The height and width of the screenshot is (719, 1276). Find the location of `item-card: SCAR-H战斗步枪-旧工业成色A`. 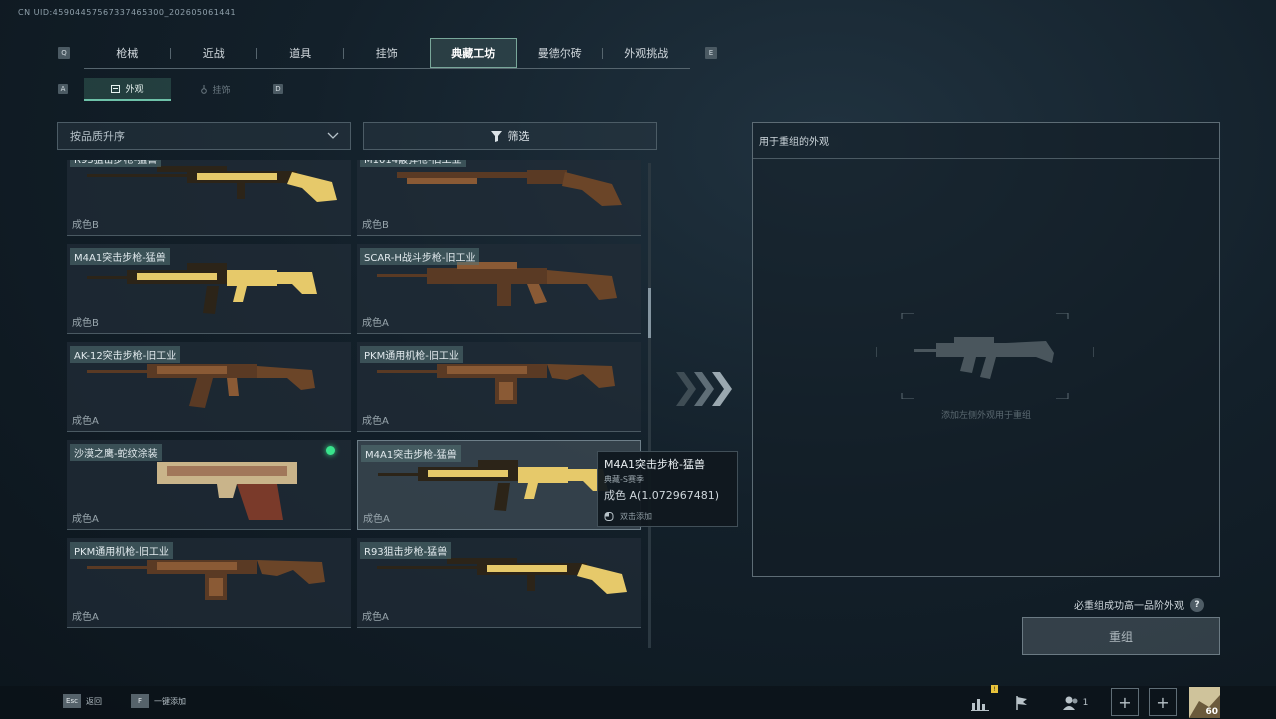

item-card: SCAR-H战斗步枪-旧工业成色A is located at coordinates (499, 289).